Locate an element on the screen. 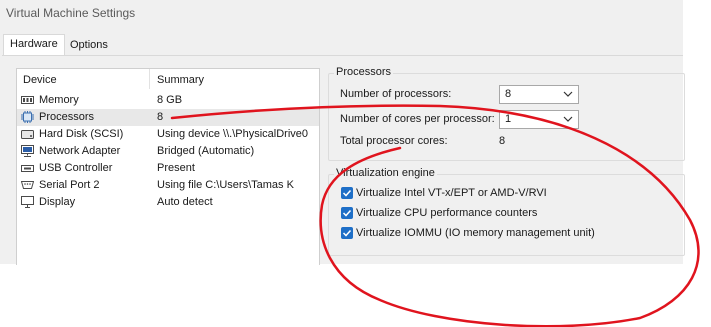 The image size is (711, 327). vtx-checkbox-label: Virtualize Intel VT-x/EPT or AMD-V/RVI is located at coordinates (451, 193).